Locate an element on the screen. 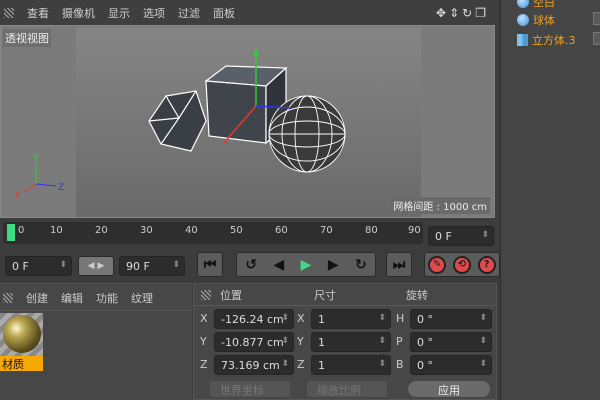 This screenshot has width=600, height=400. tick-label: 20 is located at coordinates (101, 230).